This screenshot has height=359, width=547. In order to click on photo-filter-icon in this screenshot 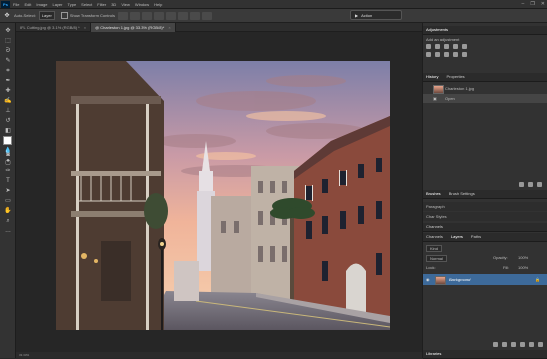, I will do `click(455, 54)`.